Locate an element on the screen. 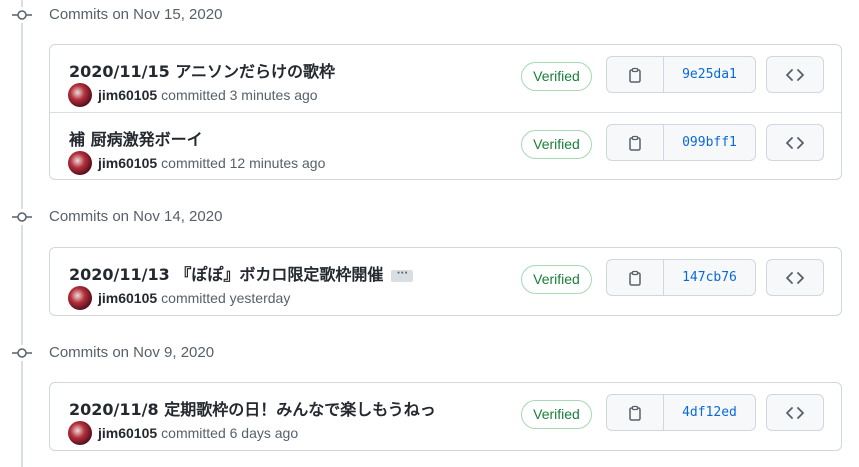 Image resolution: width=859 pixels, height=467 pixels. commit-meta: jim60105 committed 3 minutes ago is located at coordinates (193, 95).